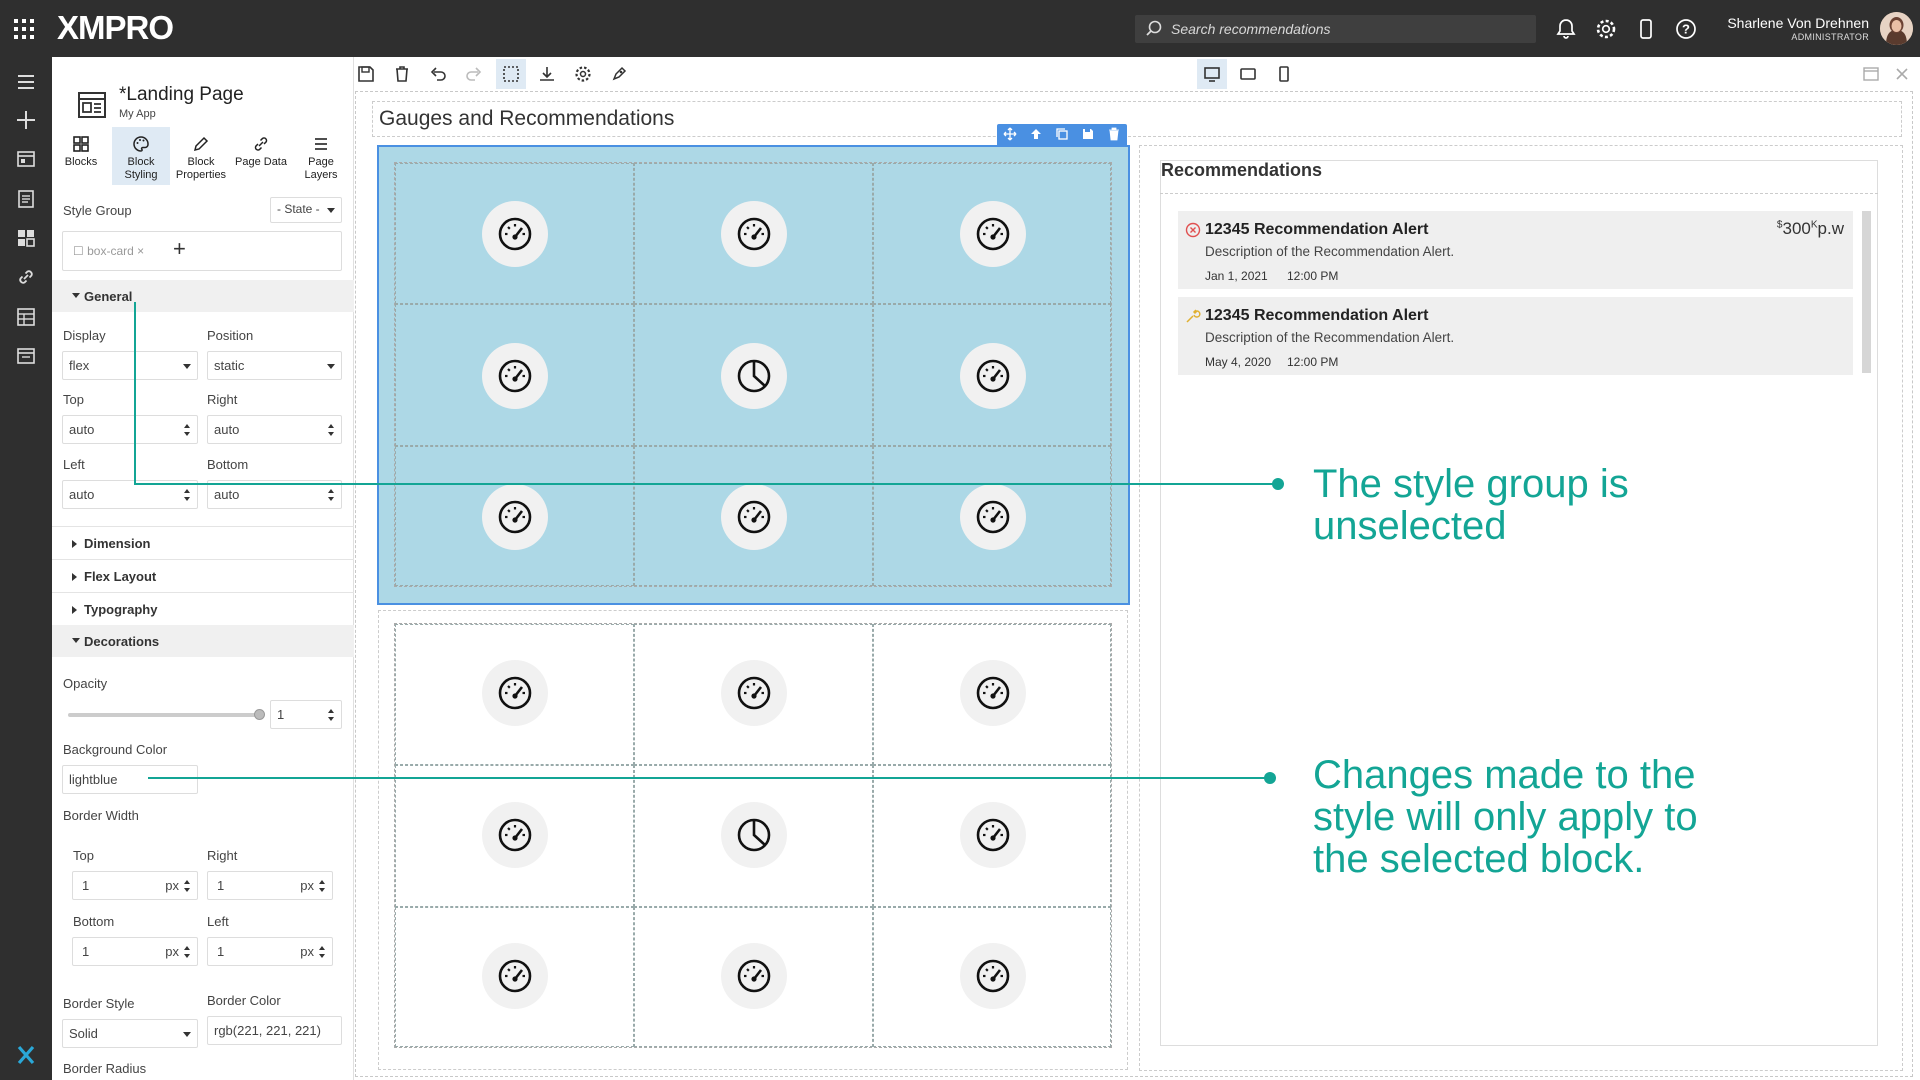  I want to click on section-decorations-label: Decorations, so click(122, 641).